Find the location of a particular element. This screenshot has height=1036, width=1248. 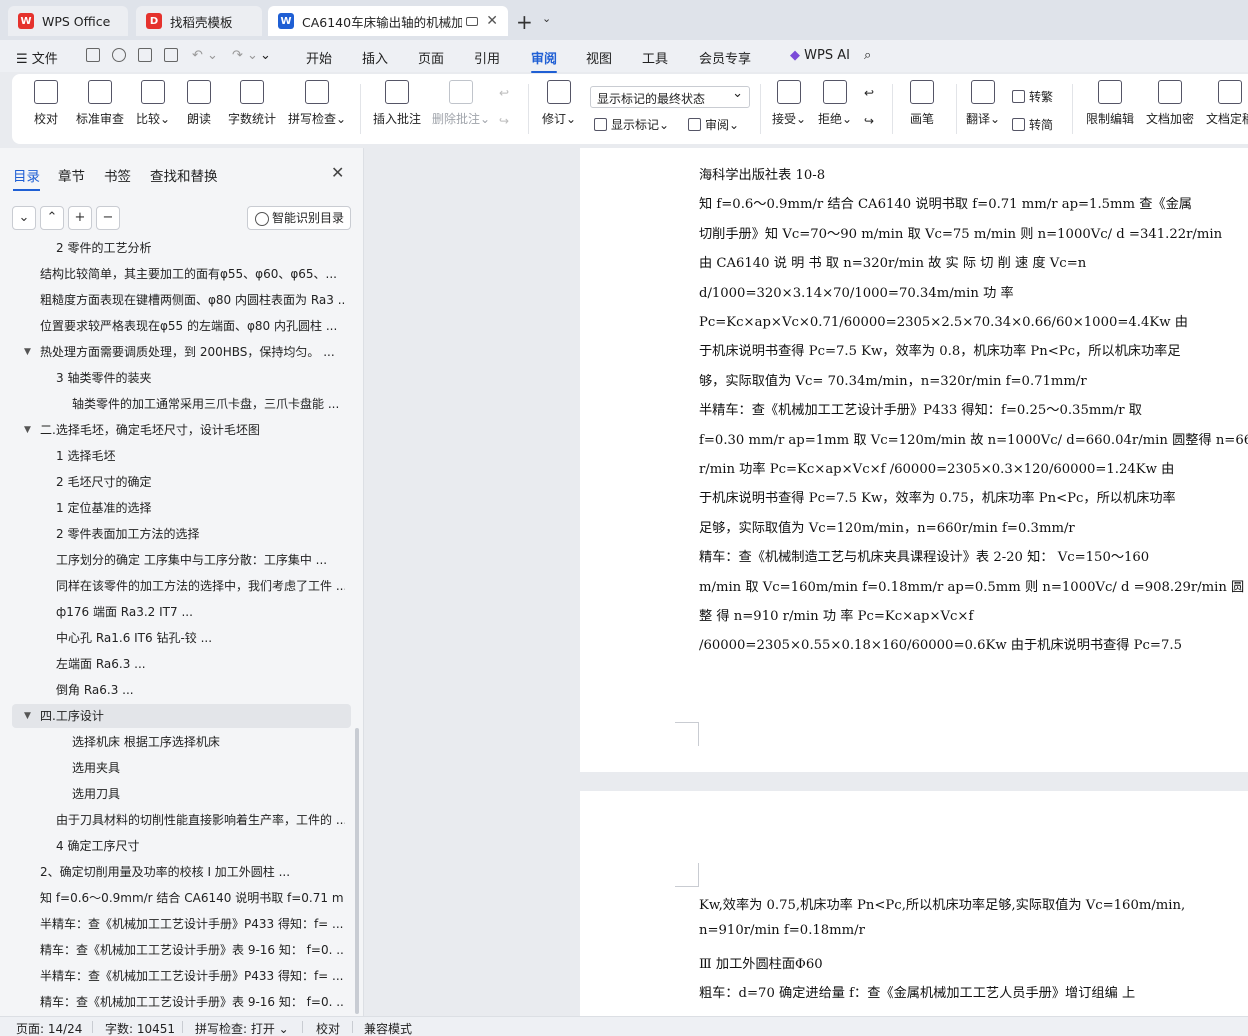

doc-text-line: Ⅲ 加工外圆柱面Φ60 is located at coordinates (761, 962).